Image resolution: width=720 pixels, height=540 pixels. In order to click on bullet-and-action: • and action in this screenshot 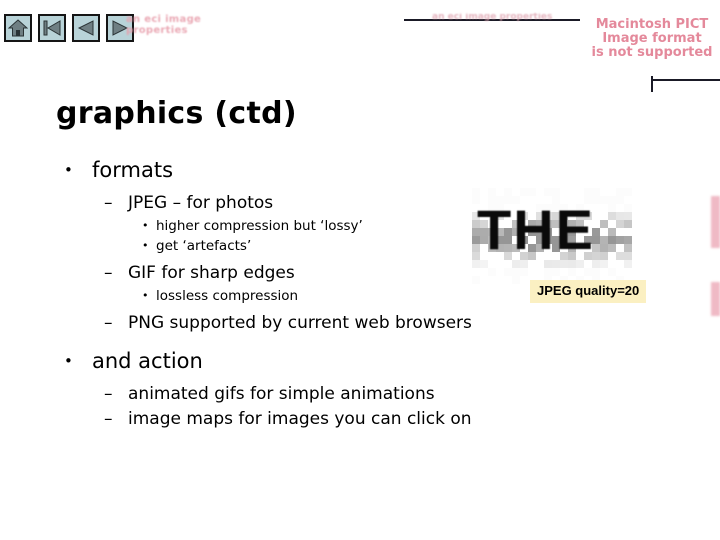, I will do `click(306, 361)`.